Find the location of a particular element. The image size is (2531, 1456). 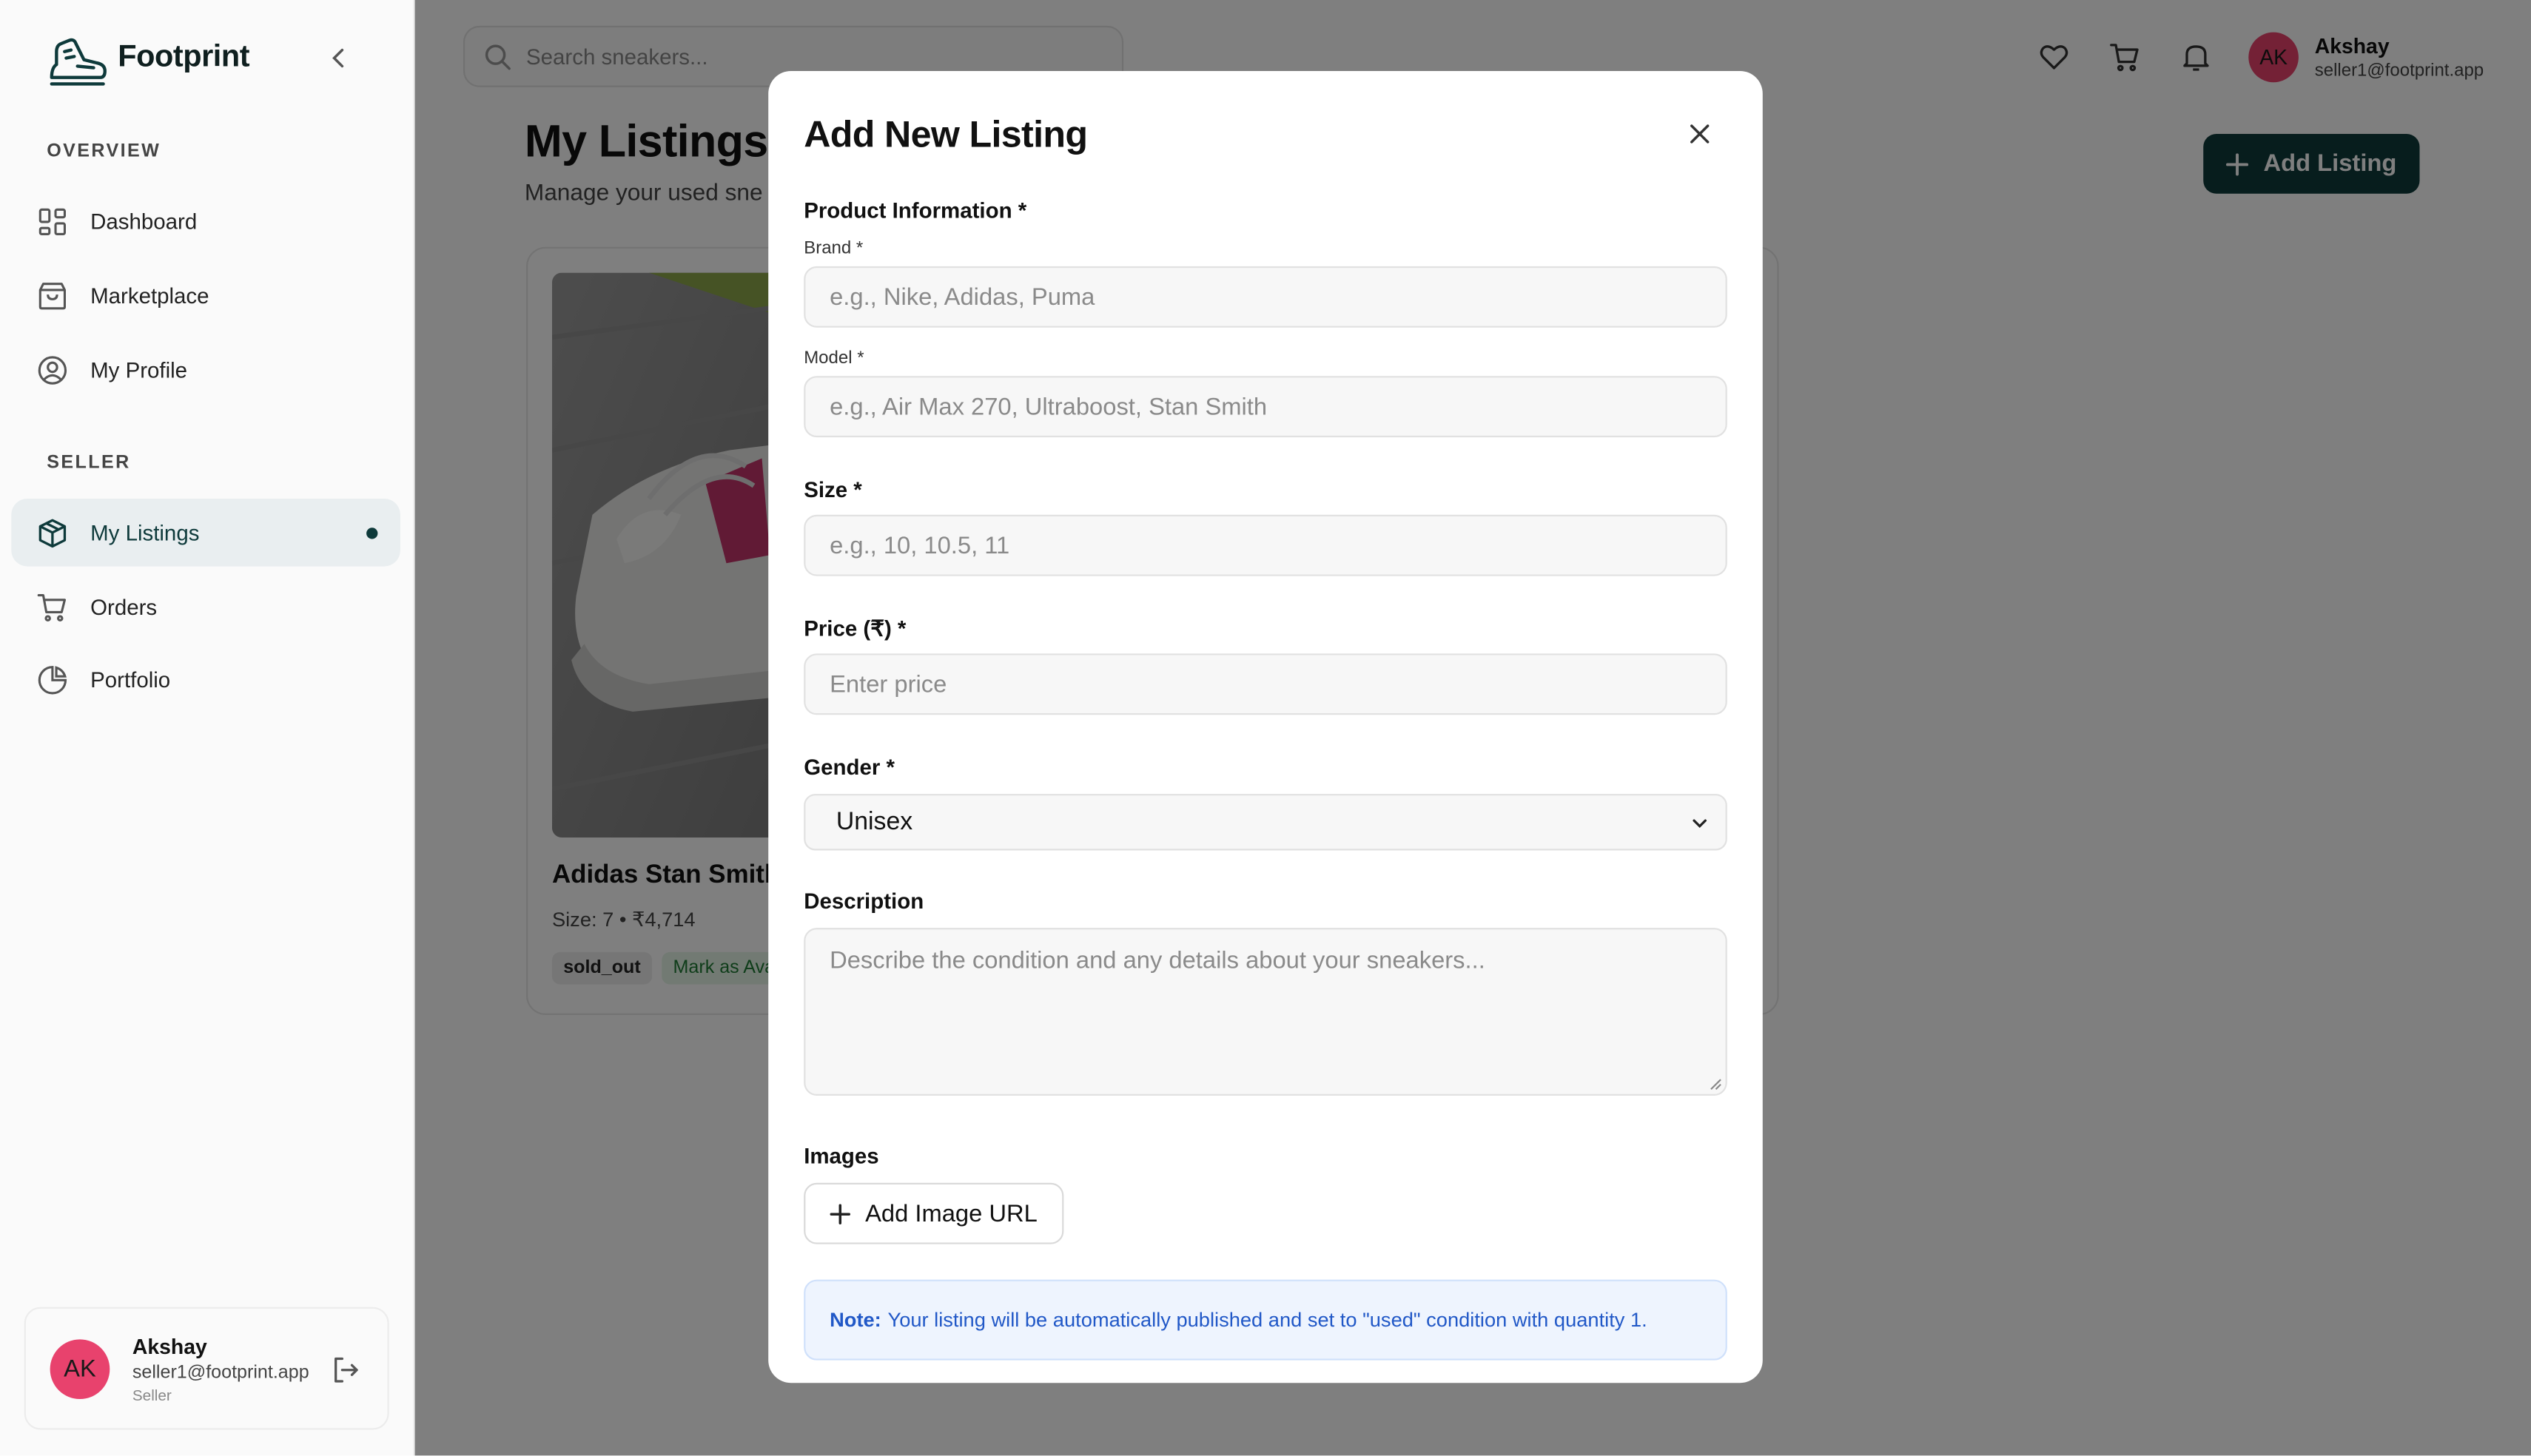

gender-label: Gender * is located at coordinates (849, 767).